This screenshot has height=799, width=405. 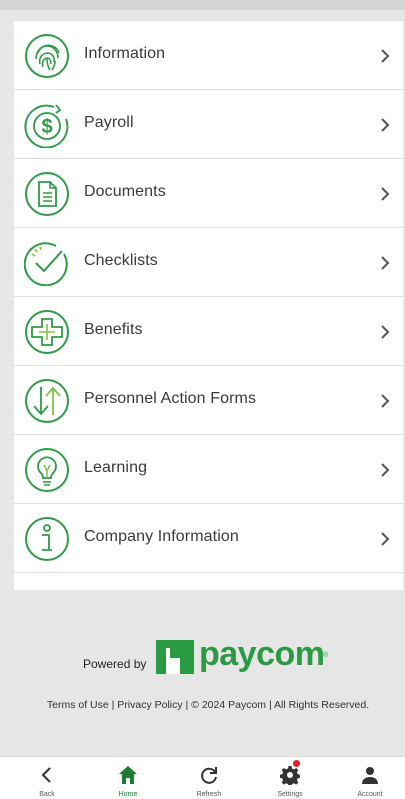 I want to click on back-chevron-icon, so click(x=46, y=775).